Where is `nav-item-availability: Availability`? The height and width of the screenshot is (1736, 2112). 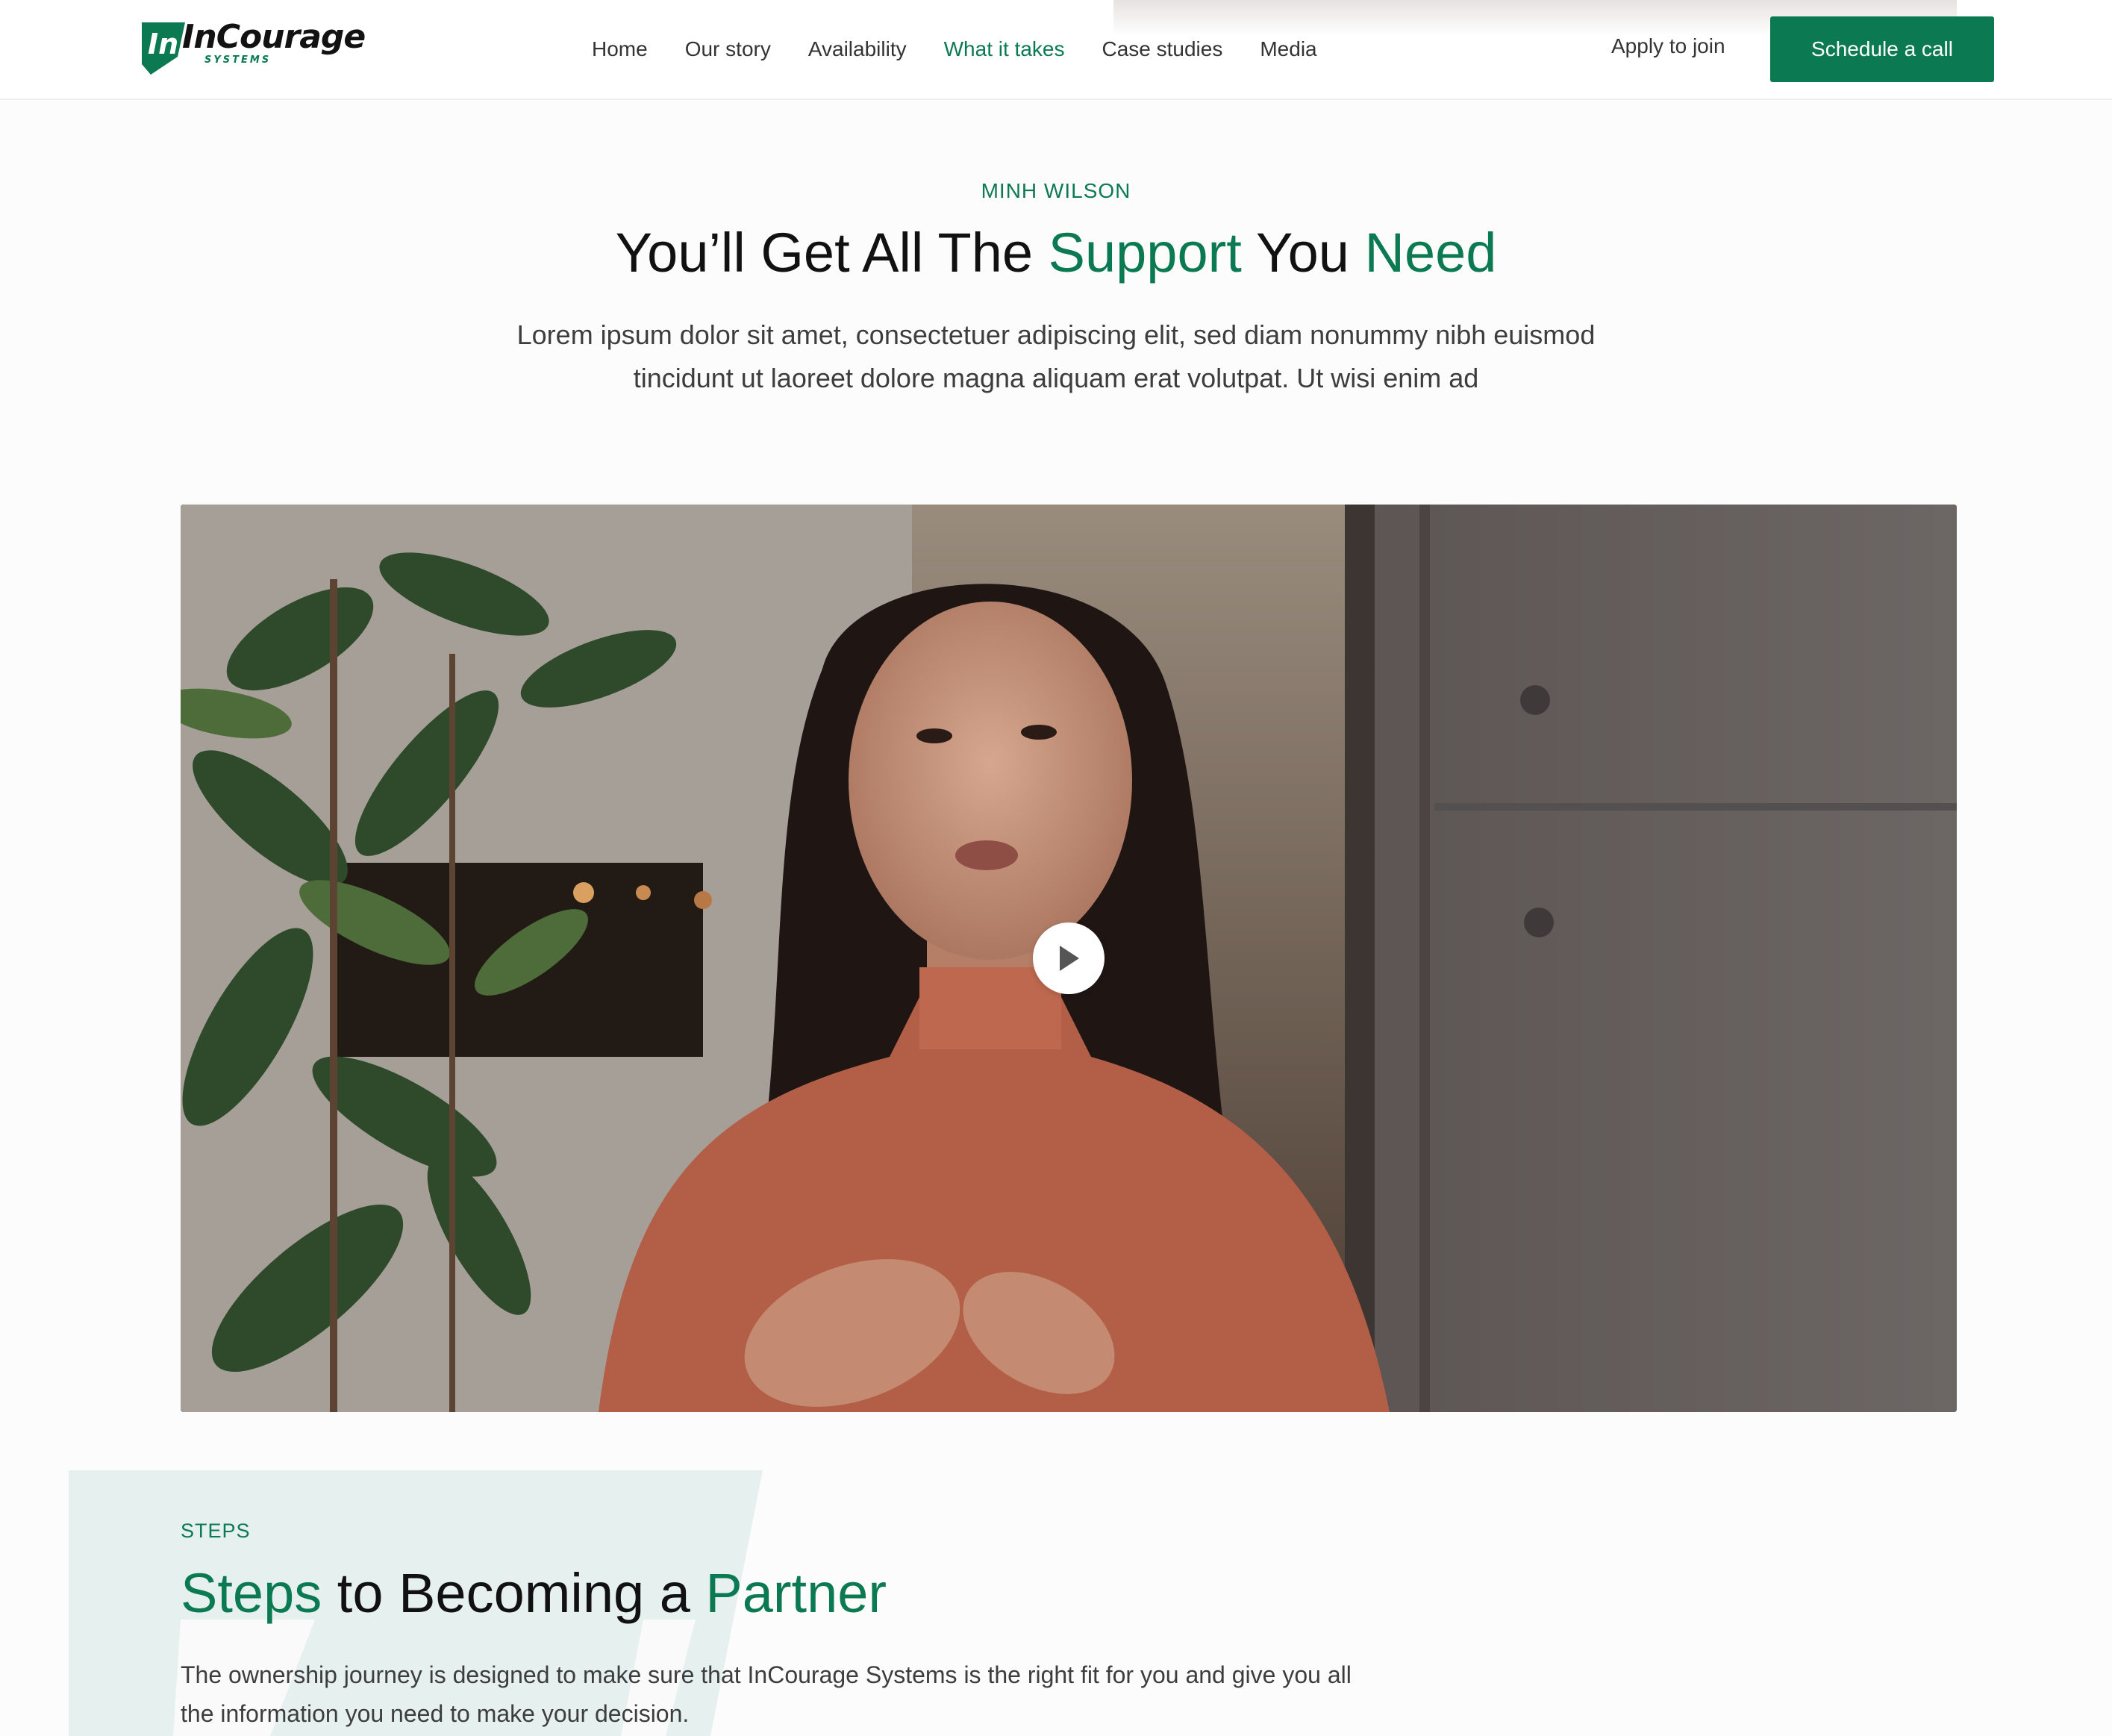
nav-item-availability: Availability is located at coordinates (857, 50).